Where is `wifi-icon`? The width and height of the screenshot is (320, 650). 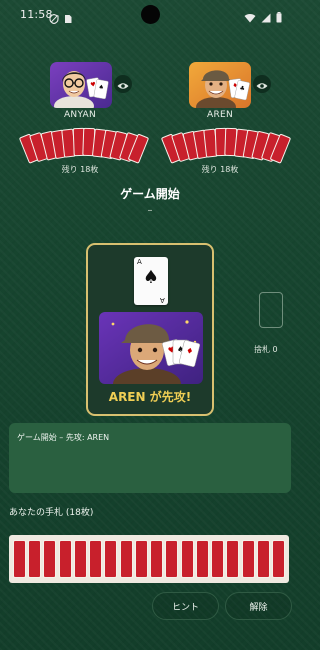
wifi-icon is located at coordinates (250, 17).